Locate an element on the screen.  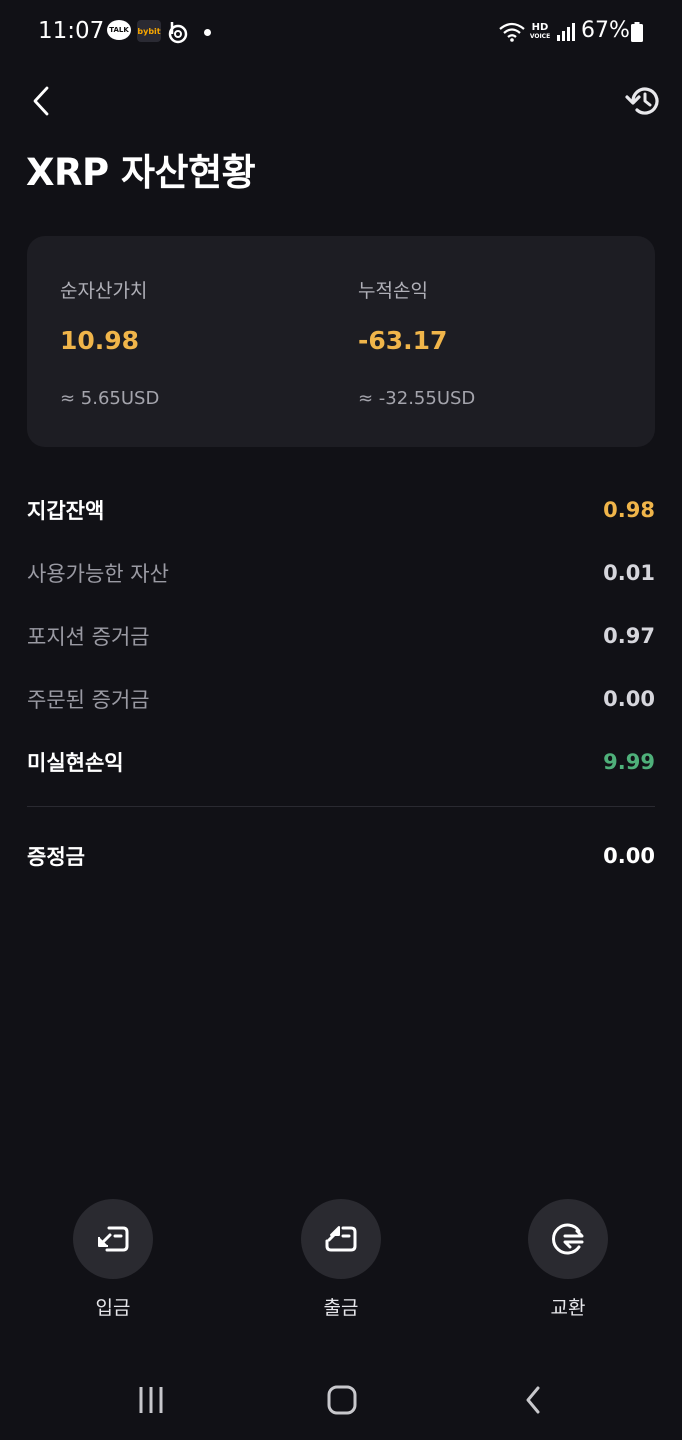
bonus-row: 증정금 0.00 is located at coordinates (341, 856).